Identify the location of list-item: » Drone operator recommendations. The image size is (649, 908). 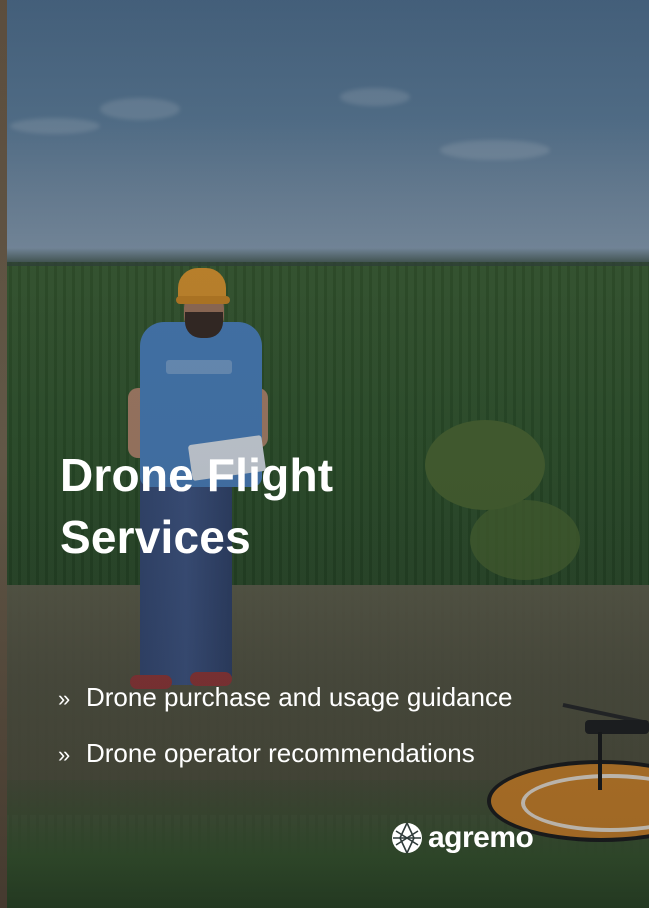
(338, 754).